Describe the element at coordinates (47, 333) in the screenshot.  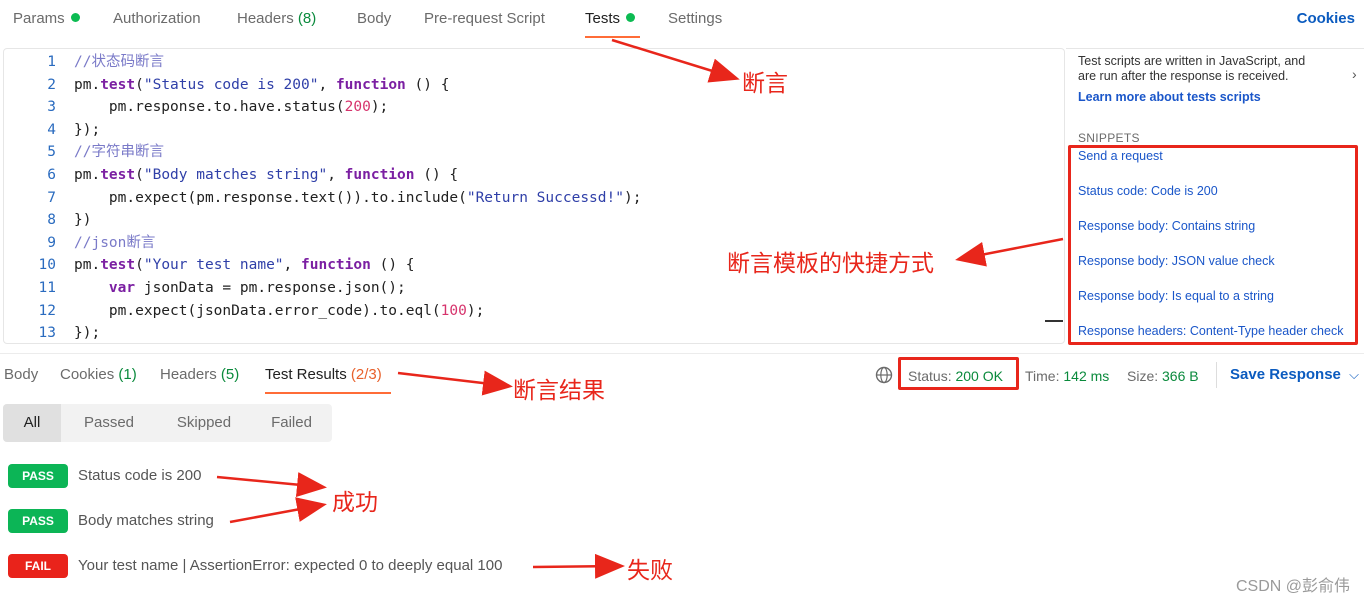
I see `line-number: 13` at that location.